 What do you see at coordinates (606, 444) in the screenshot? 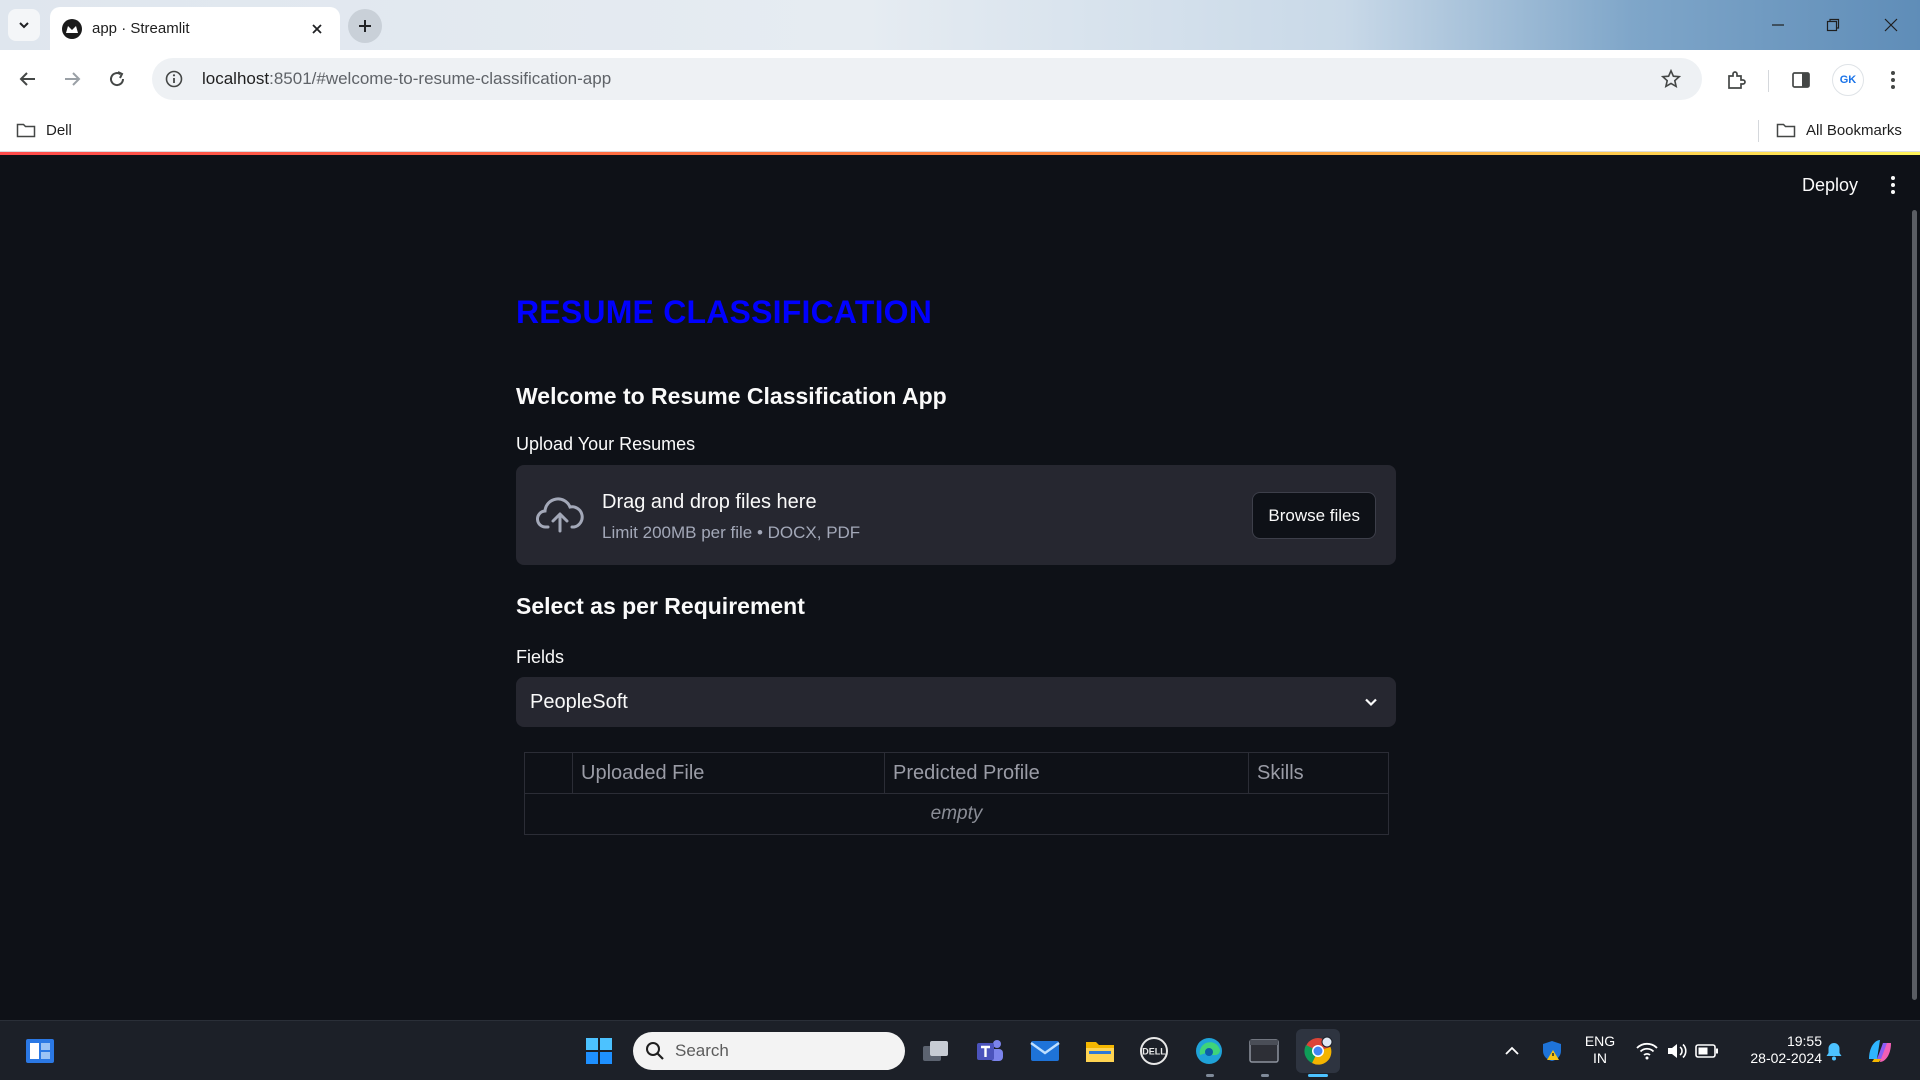
I see `upload-label: Upload Your Resumes` at bounding box center [606, 444].